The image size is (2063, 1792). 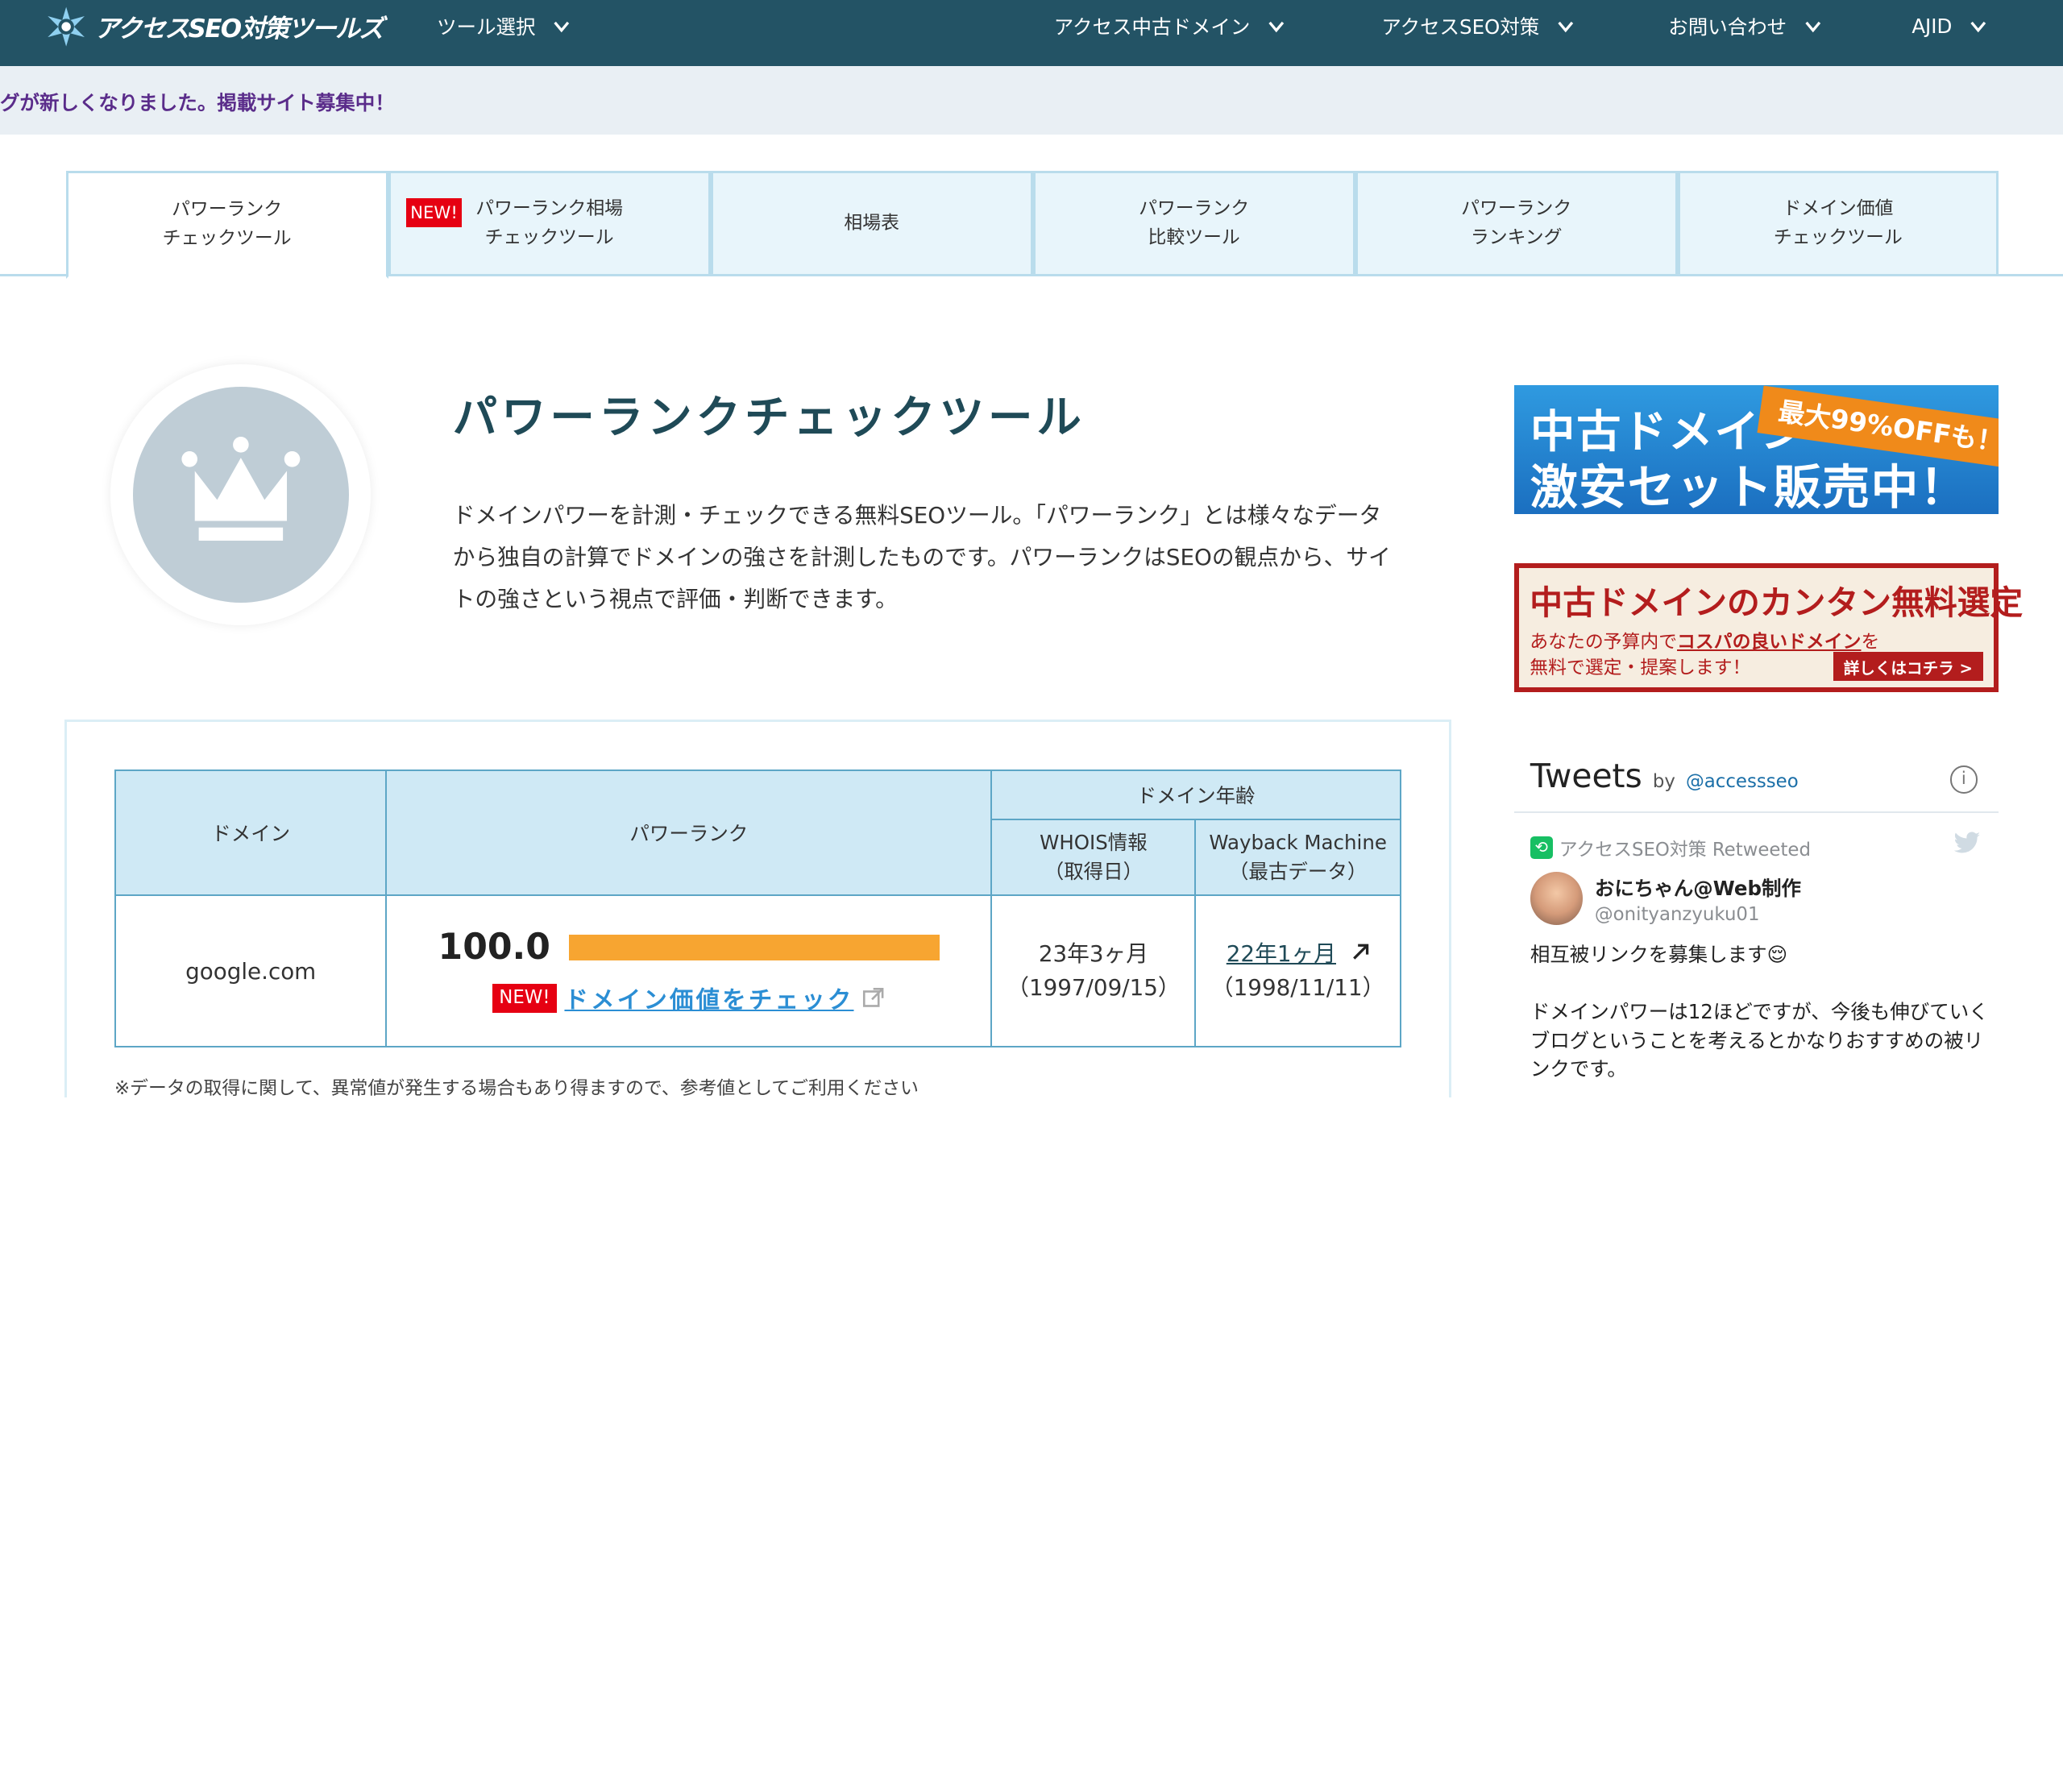 I want to click on ad2-line3: 無料で選定・提案します！, so click(x=1640, y=668).